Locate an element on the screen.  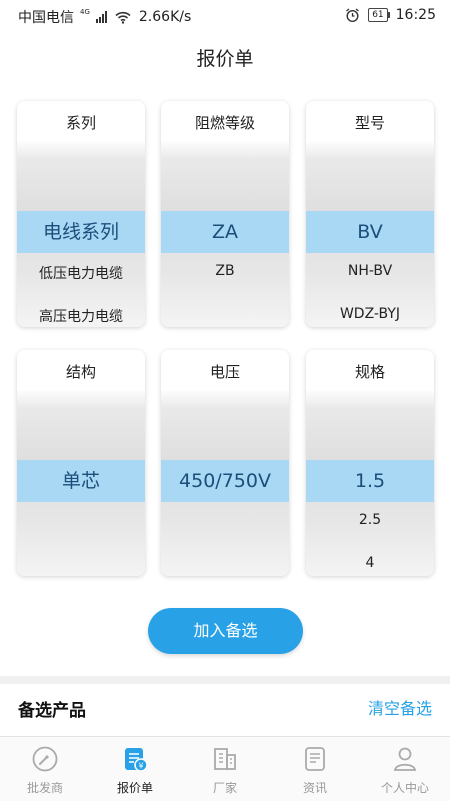
network-speed: 2.66K/s is located at coordinates (165, 17).